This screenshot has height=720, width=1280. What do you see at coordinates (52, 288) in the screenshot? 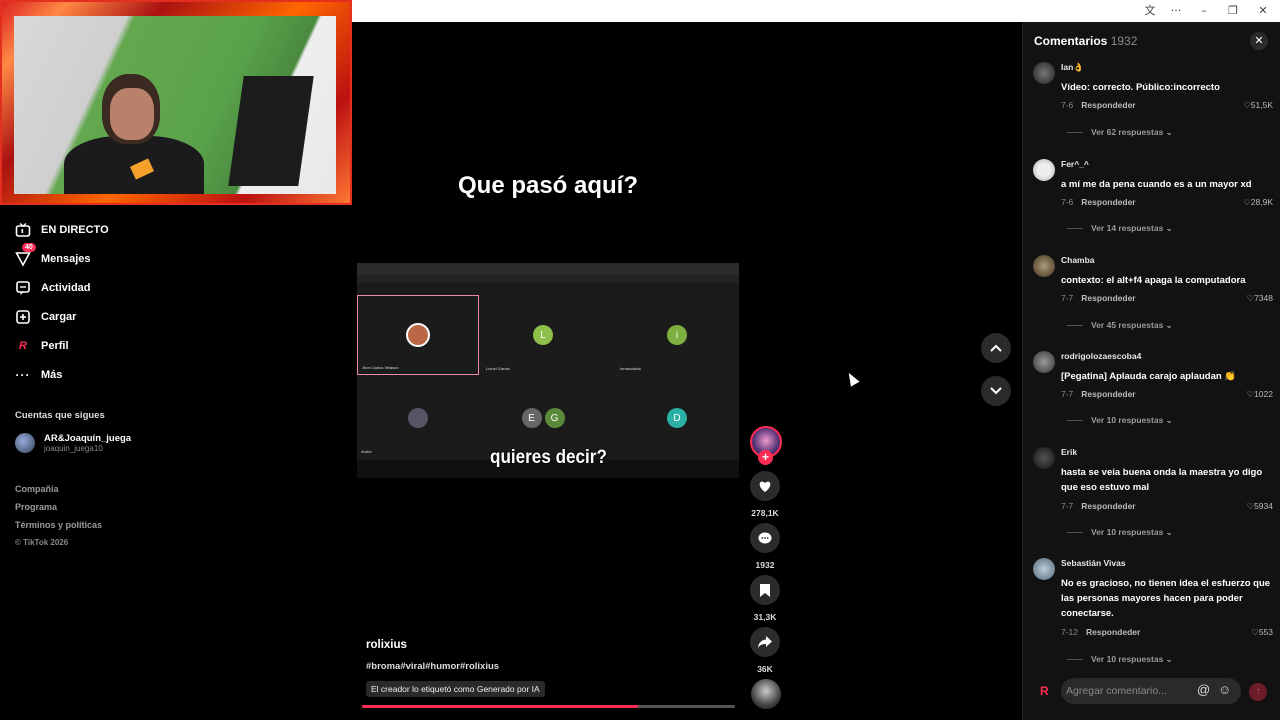
I see `sidebar-item-activity: Actividad` at bounding box center [52, 288].